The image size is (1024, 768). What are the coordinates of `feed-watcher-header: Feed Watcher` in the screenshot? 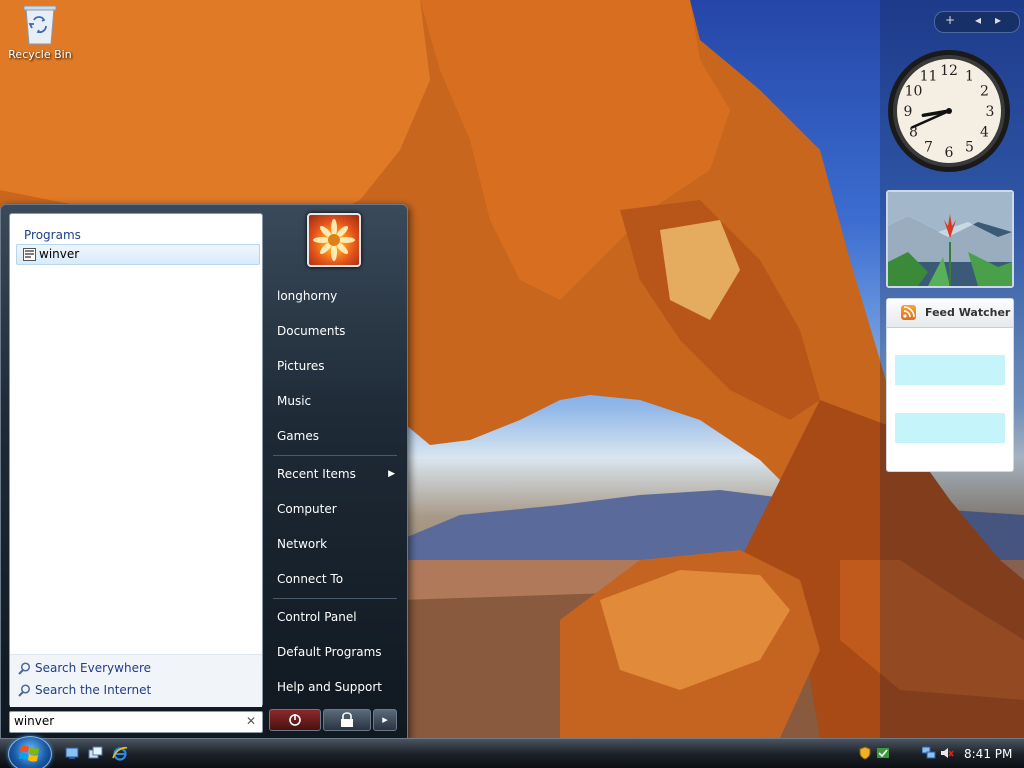 It's located at (950, 313).